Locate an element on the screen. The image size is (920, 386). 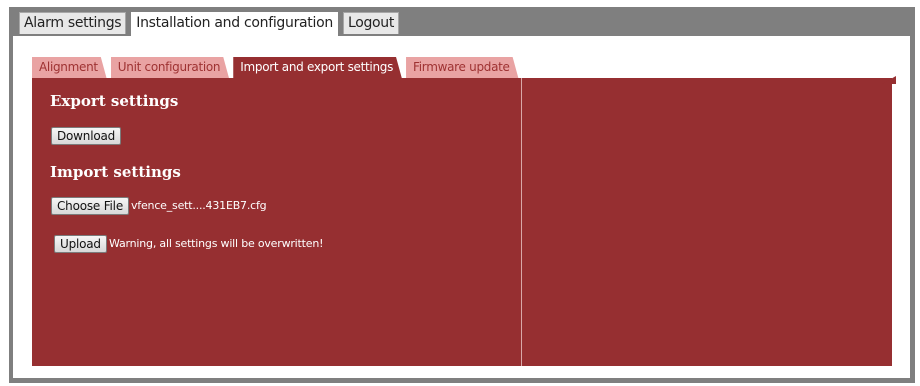
subtab-firmware-update: Firmware update is located at coordinates (462, 68).